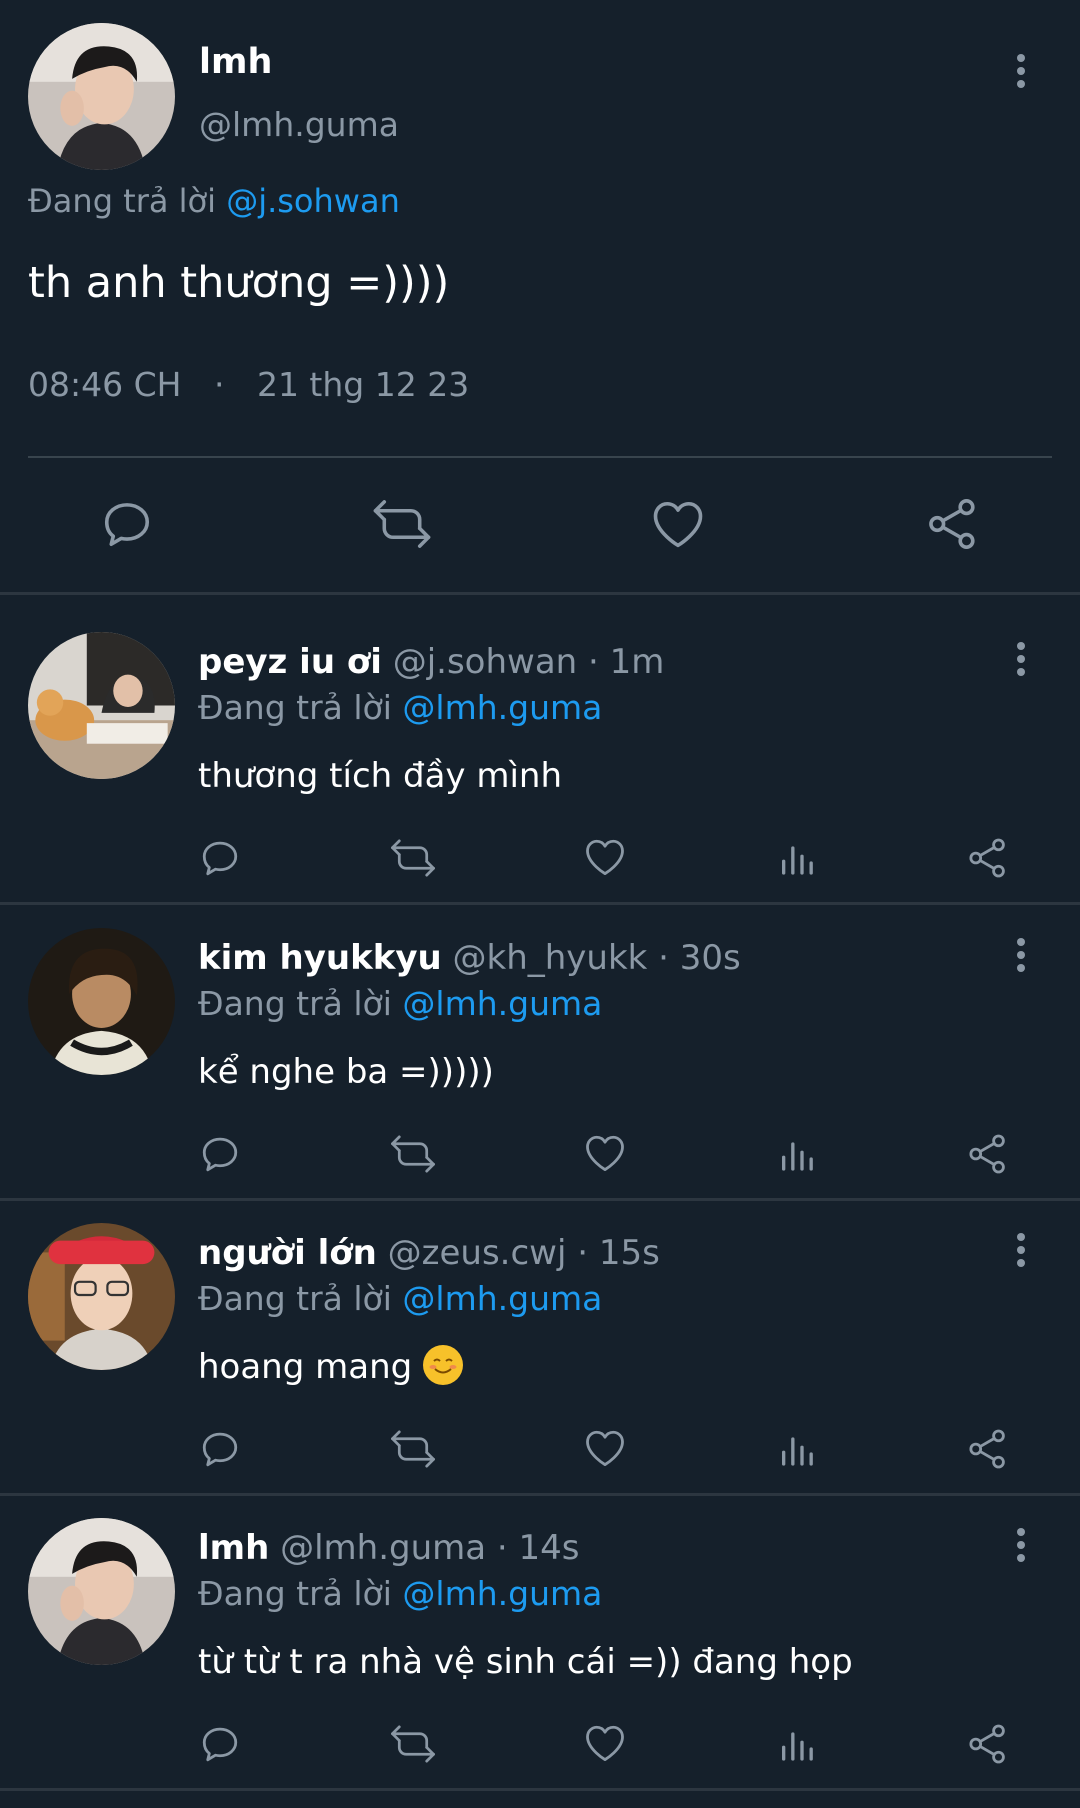  I want to click on tweet-text: th anh thương =)))), so click(239, 283).